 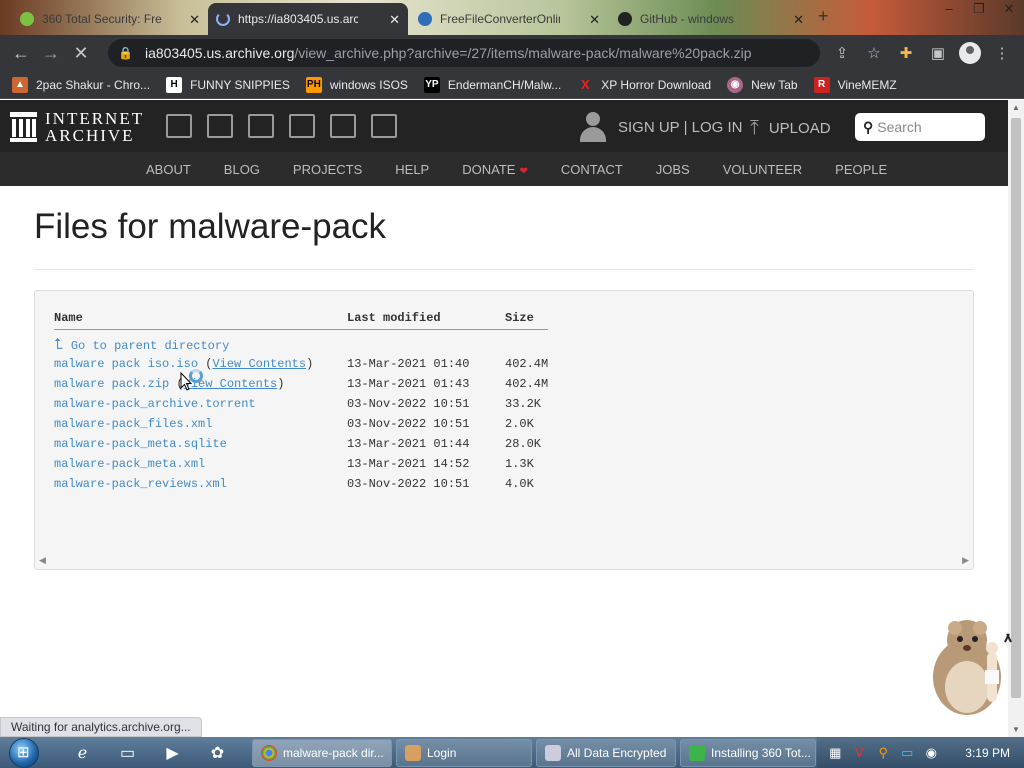 I want to click on bookmark-favicon: ▲, so click(x=20, y=84).